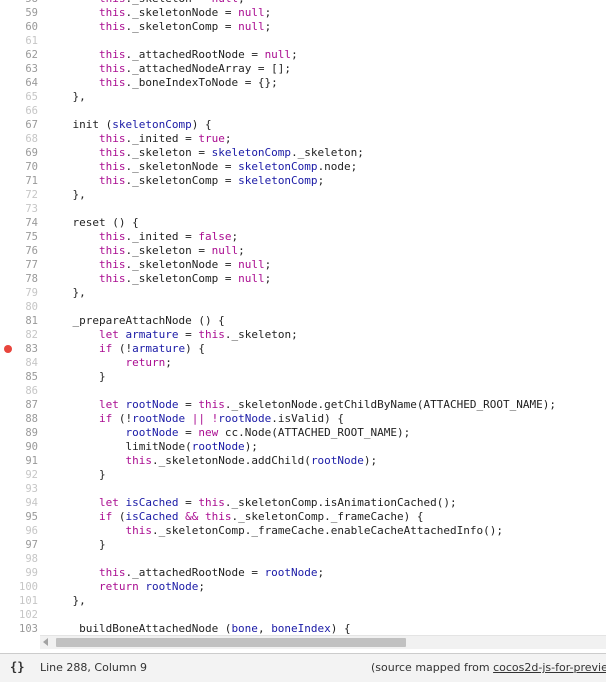  What do you see at coordinates (303, 223) in the screenshot?
I see `code-line: 74 reset () {` at bounding box center [303, 223].